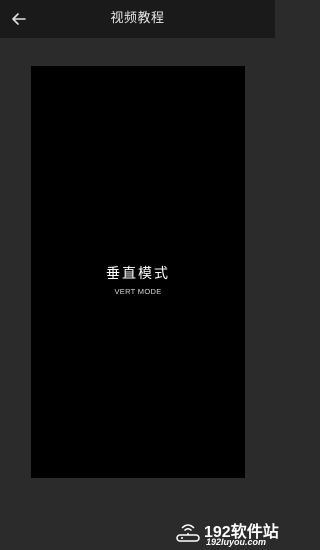  I want to click on page-title: 视频教程, so click(137, 18).